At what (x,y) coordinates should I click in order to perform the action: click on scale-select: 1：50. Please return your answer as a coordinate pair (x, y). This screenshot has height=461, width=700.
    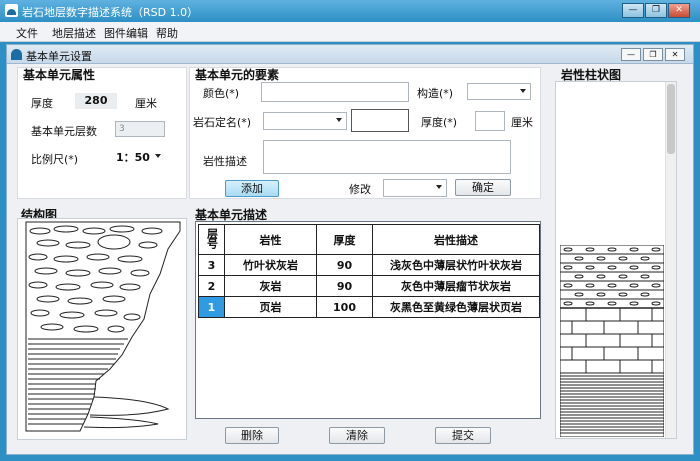
    Looking at the image, I should click on (139, 157).